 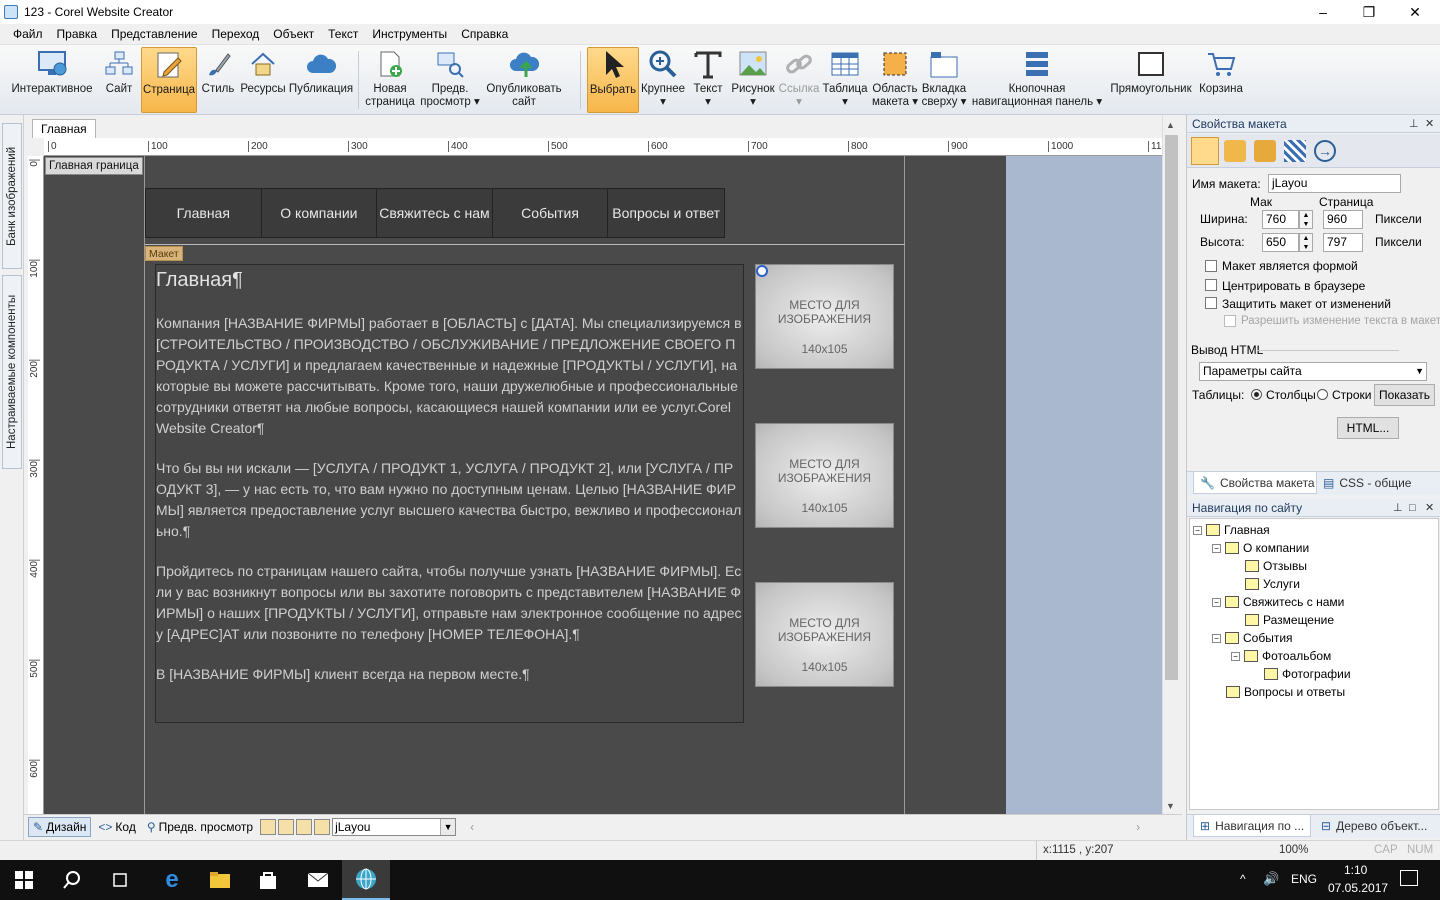 I want to click on zoom-button: Крупнее ▾, so click(x=663, y=80).